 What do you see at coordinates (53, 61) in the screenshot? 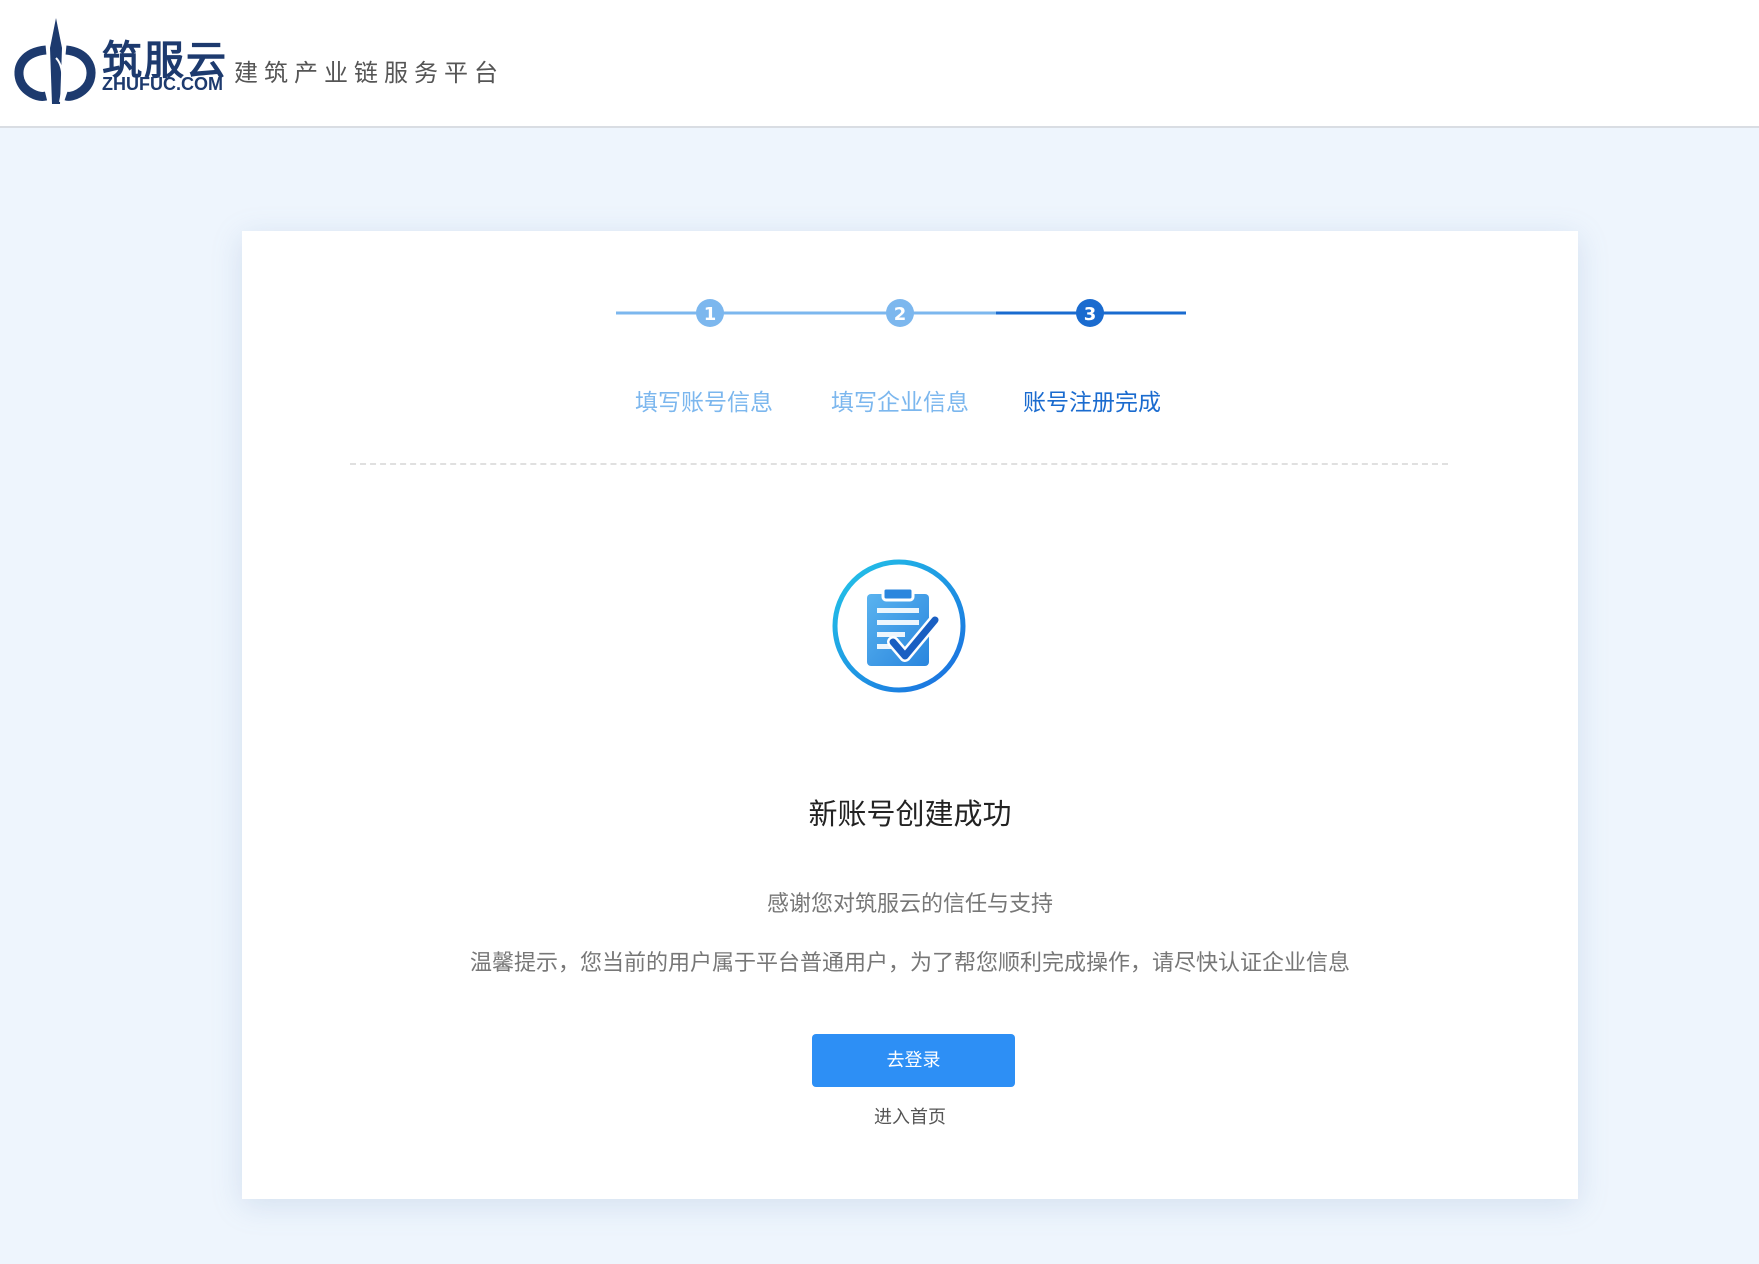
I see `zhufuyun-logo-icon` at bounding box center [53, 61].